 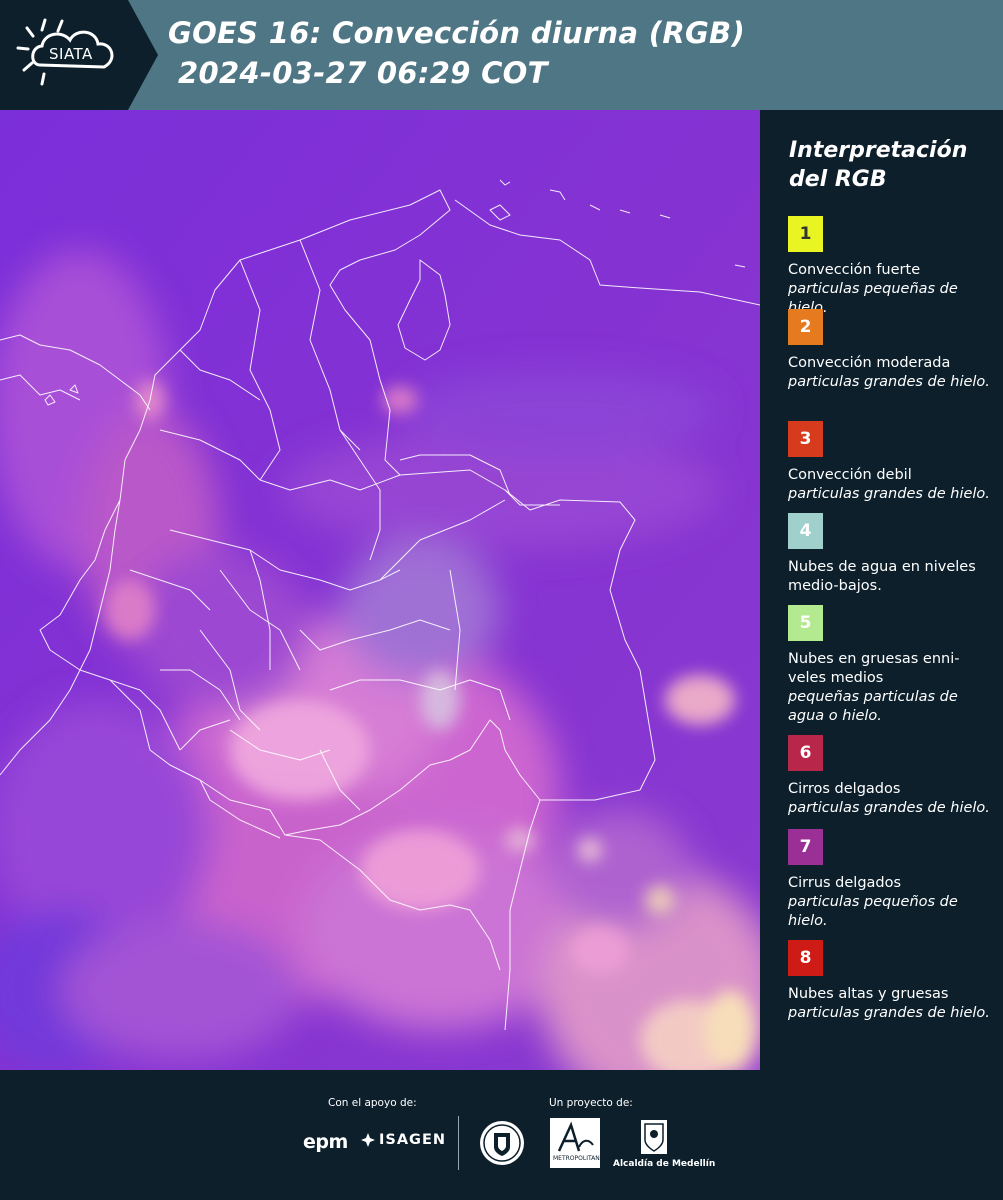 What do you see at coordinates (878, 150) in the screenshot?
I see `legend-title-line1: Interpretación` at bounding box center [878, 150].